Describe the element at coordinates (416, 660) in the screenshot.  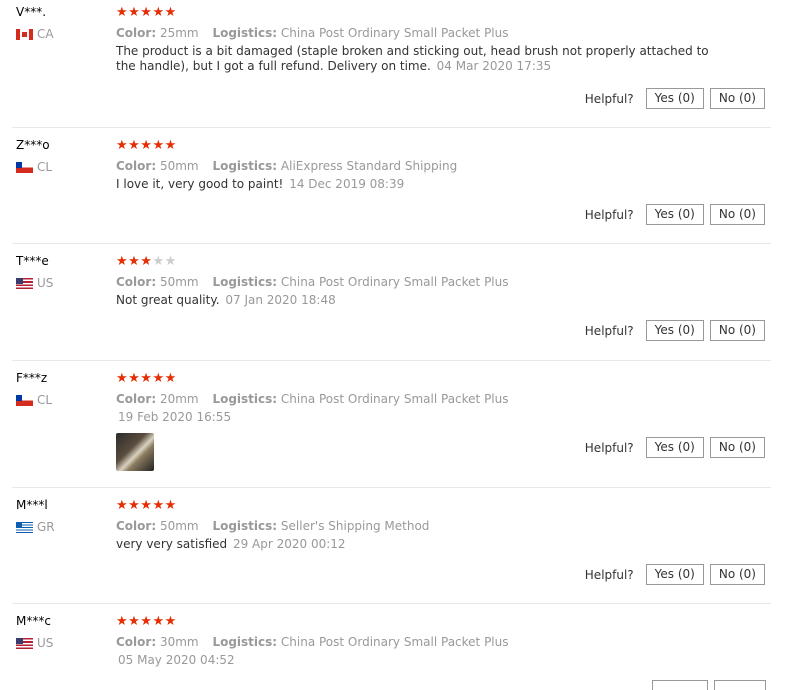
I see `review-text: 05 May 2020 04:52` at that location.